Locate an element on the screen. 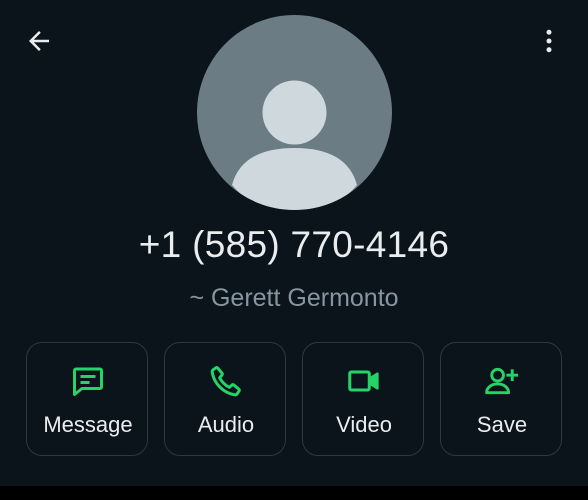  video-icon is located at coordinates (363, 381).